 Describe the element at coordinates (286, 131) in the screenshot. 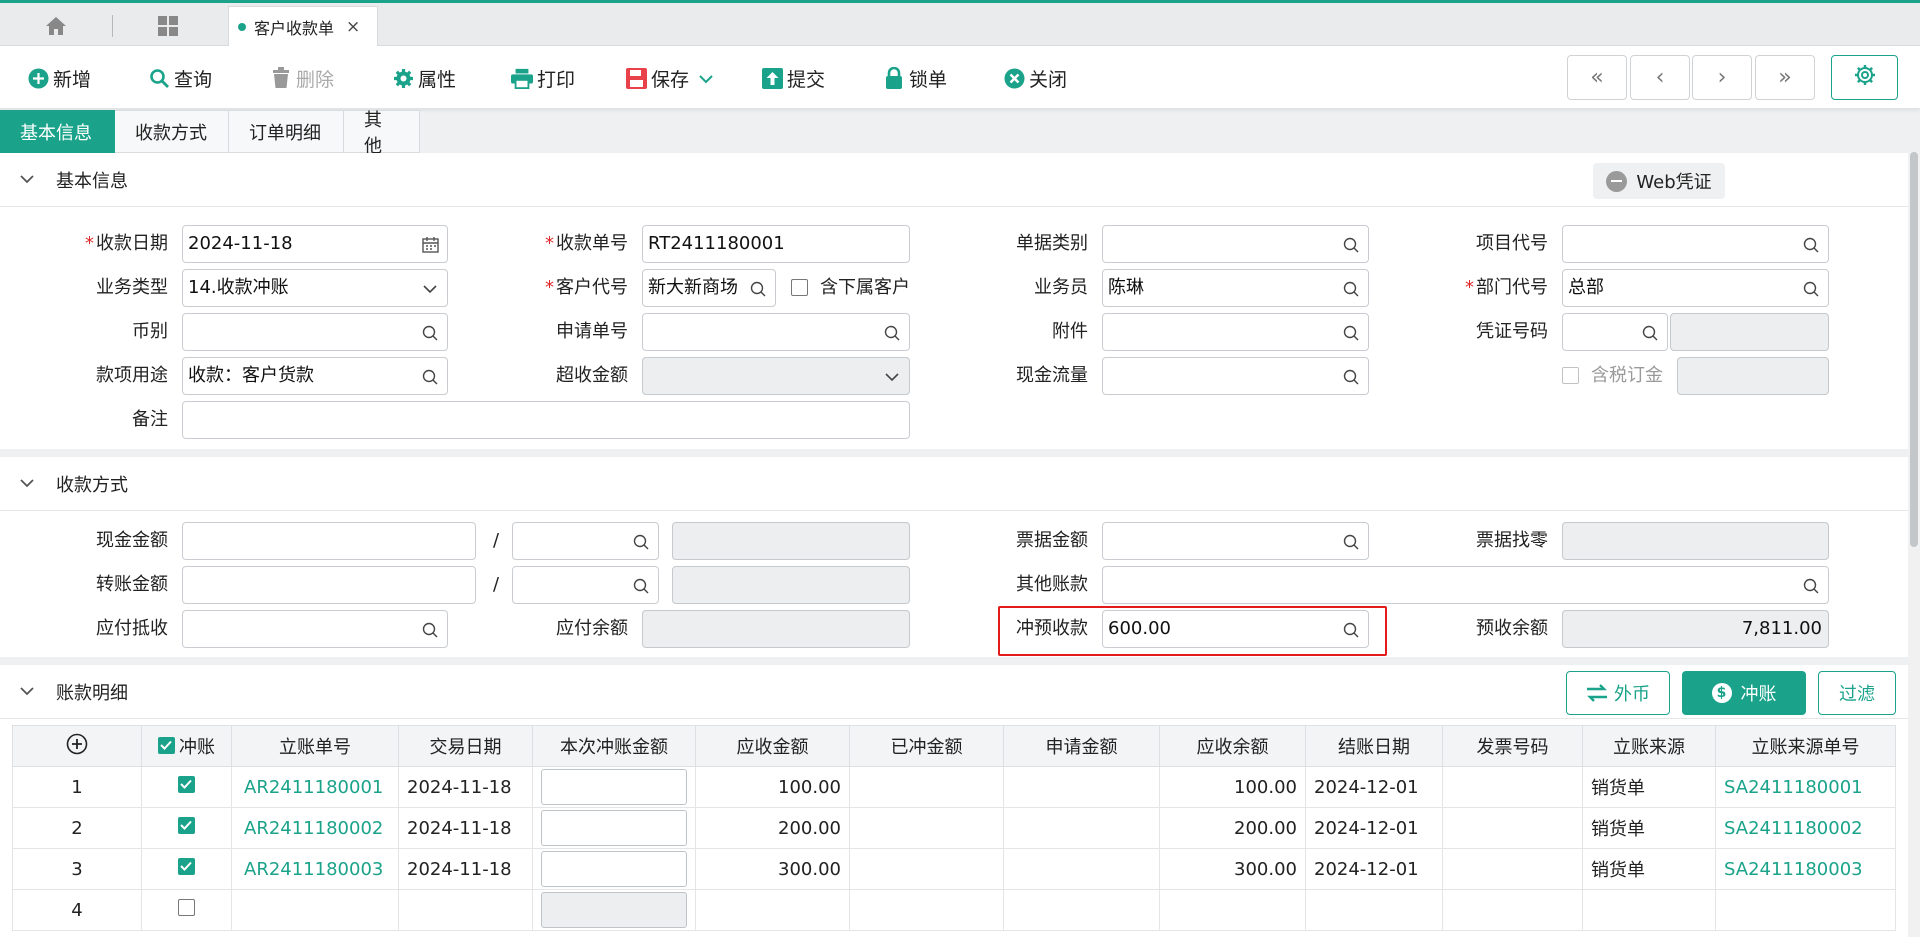

I see `tab-order-detail: 订单明细` at that location.